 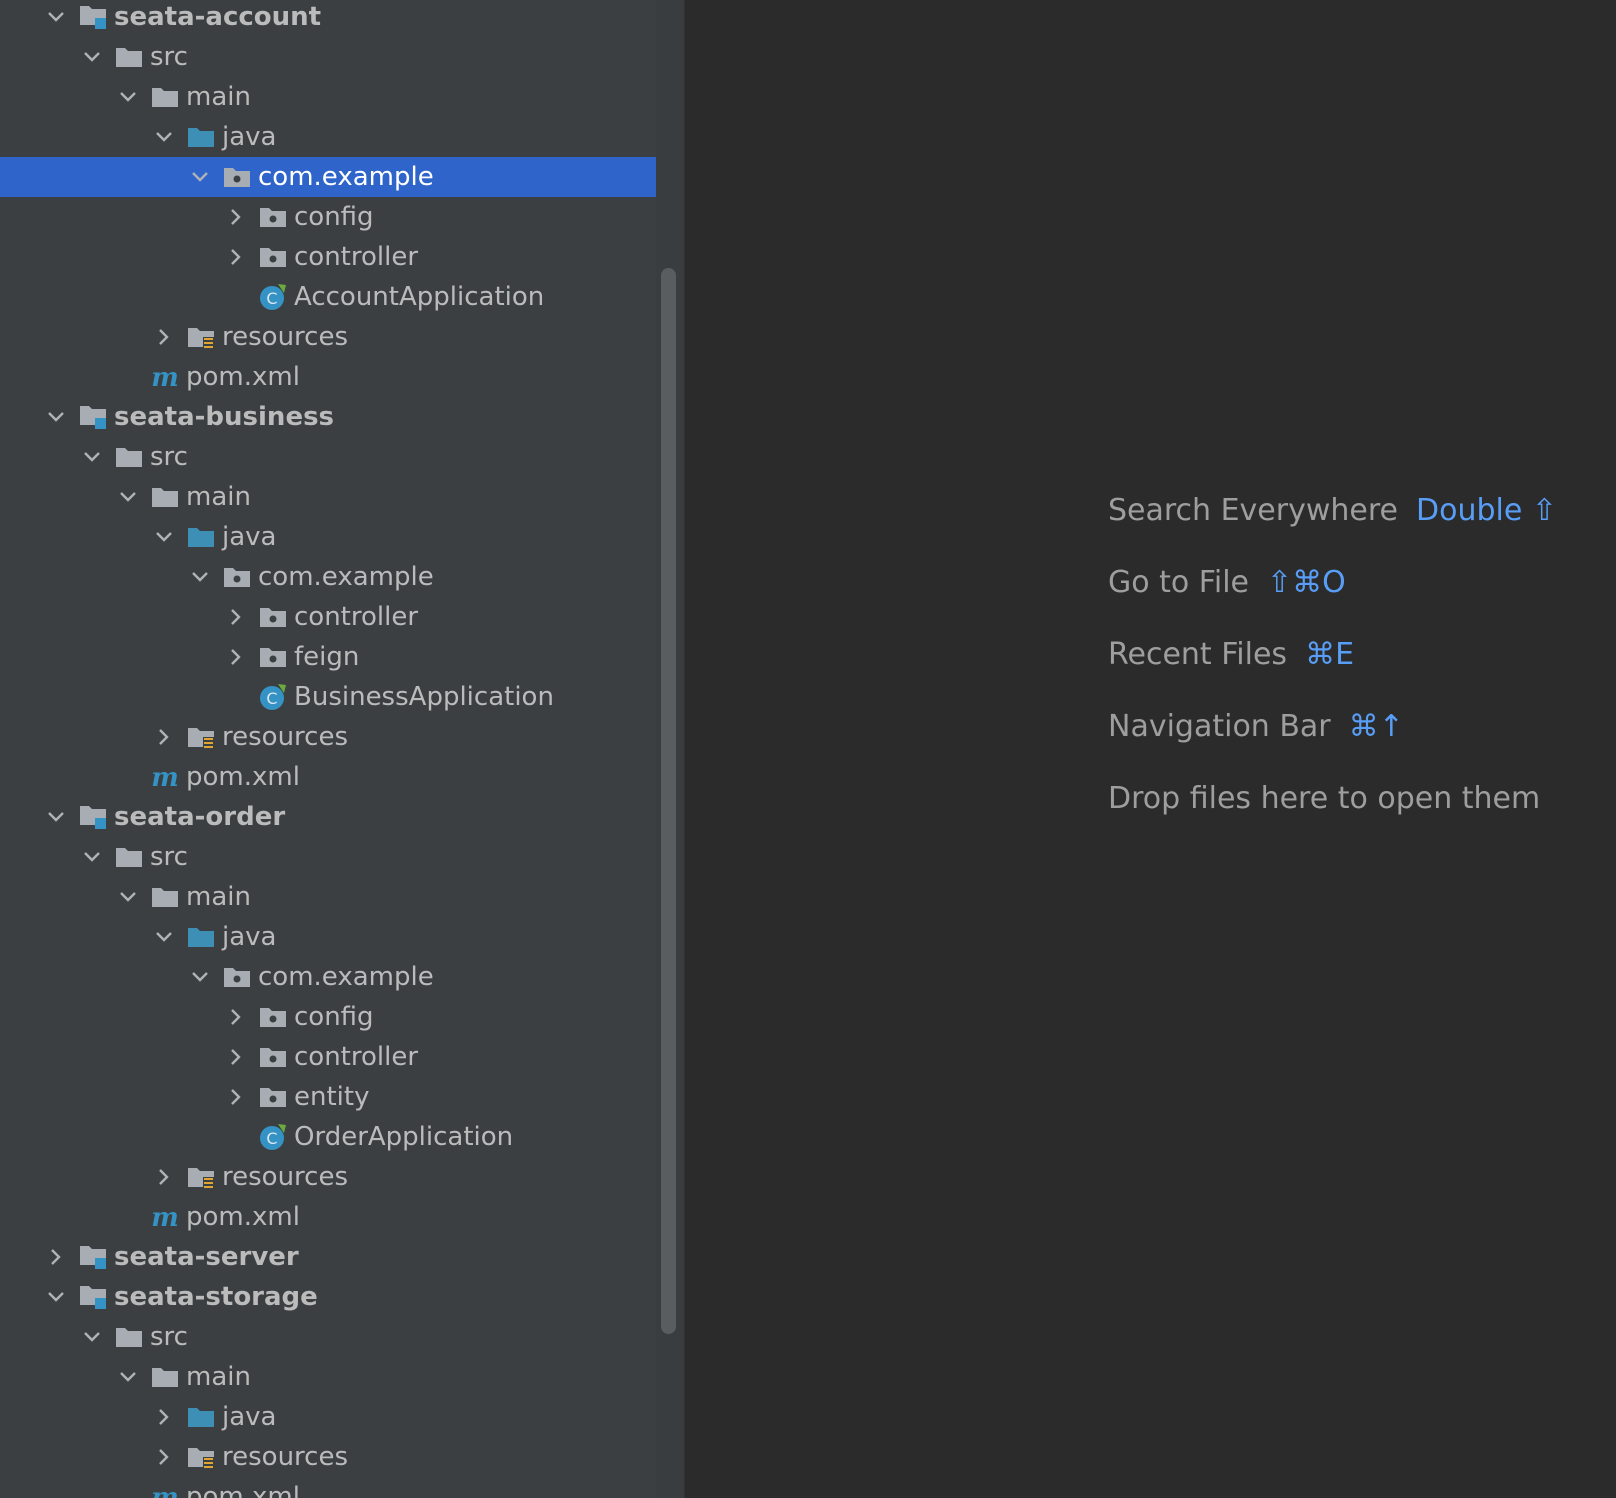 I want to click on module-folder-icon, so click(x=93, y=1297).